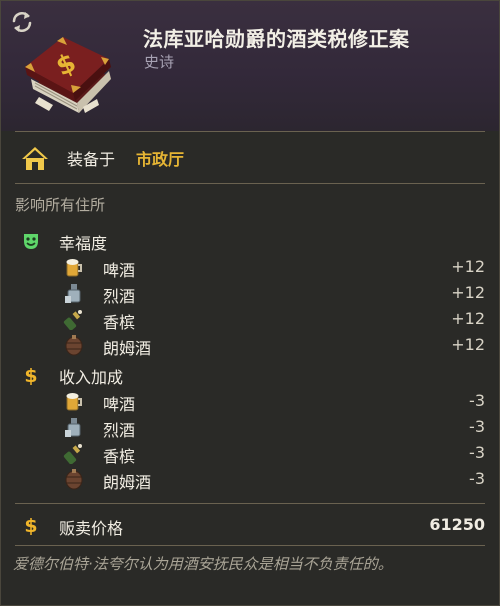 Image resolution: width=500 pixels, height=606 pixels. Describe the element at coordinates (83, 243) in the screenshot. I see `section-title: 幸福度` at that location.